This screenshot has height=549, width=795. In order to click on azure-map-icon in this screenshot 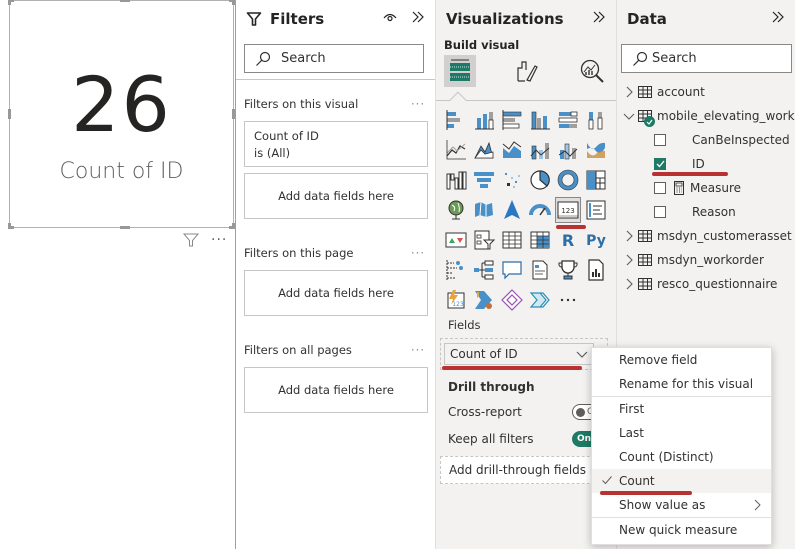, I will do `click(512, 210)`.